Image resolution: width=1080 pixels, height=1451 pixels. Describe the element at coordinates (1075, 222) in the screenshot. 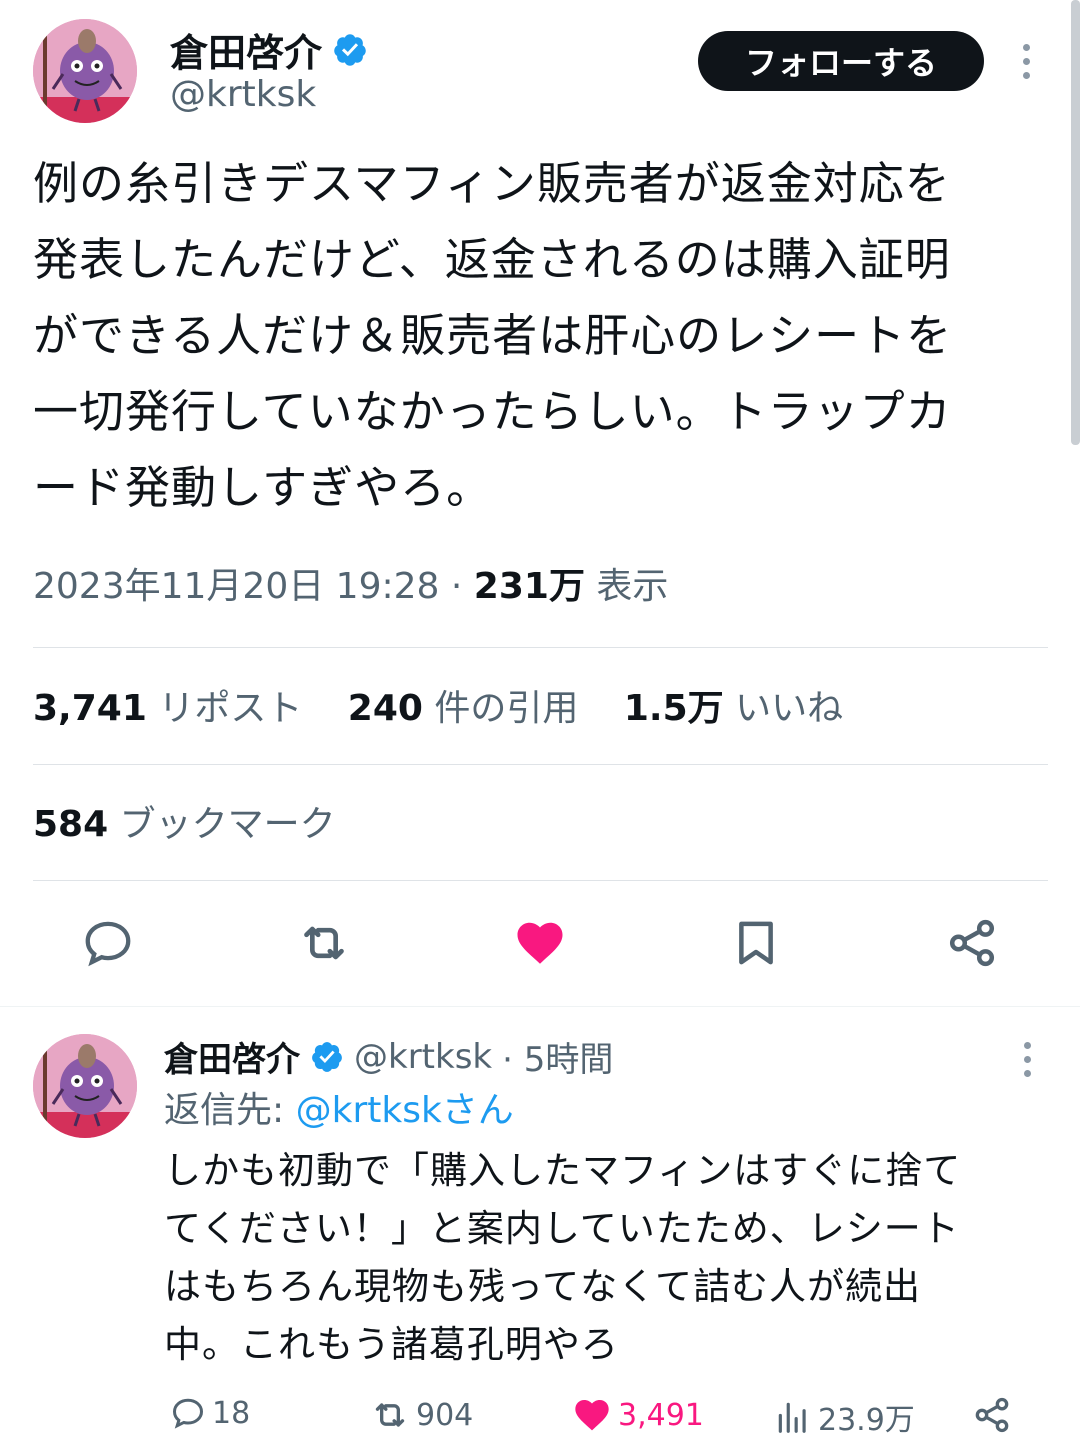

I see `scrollbar` at that location.